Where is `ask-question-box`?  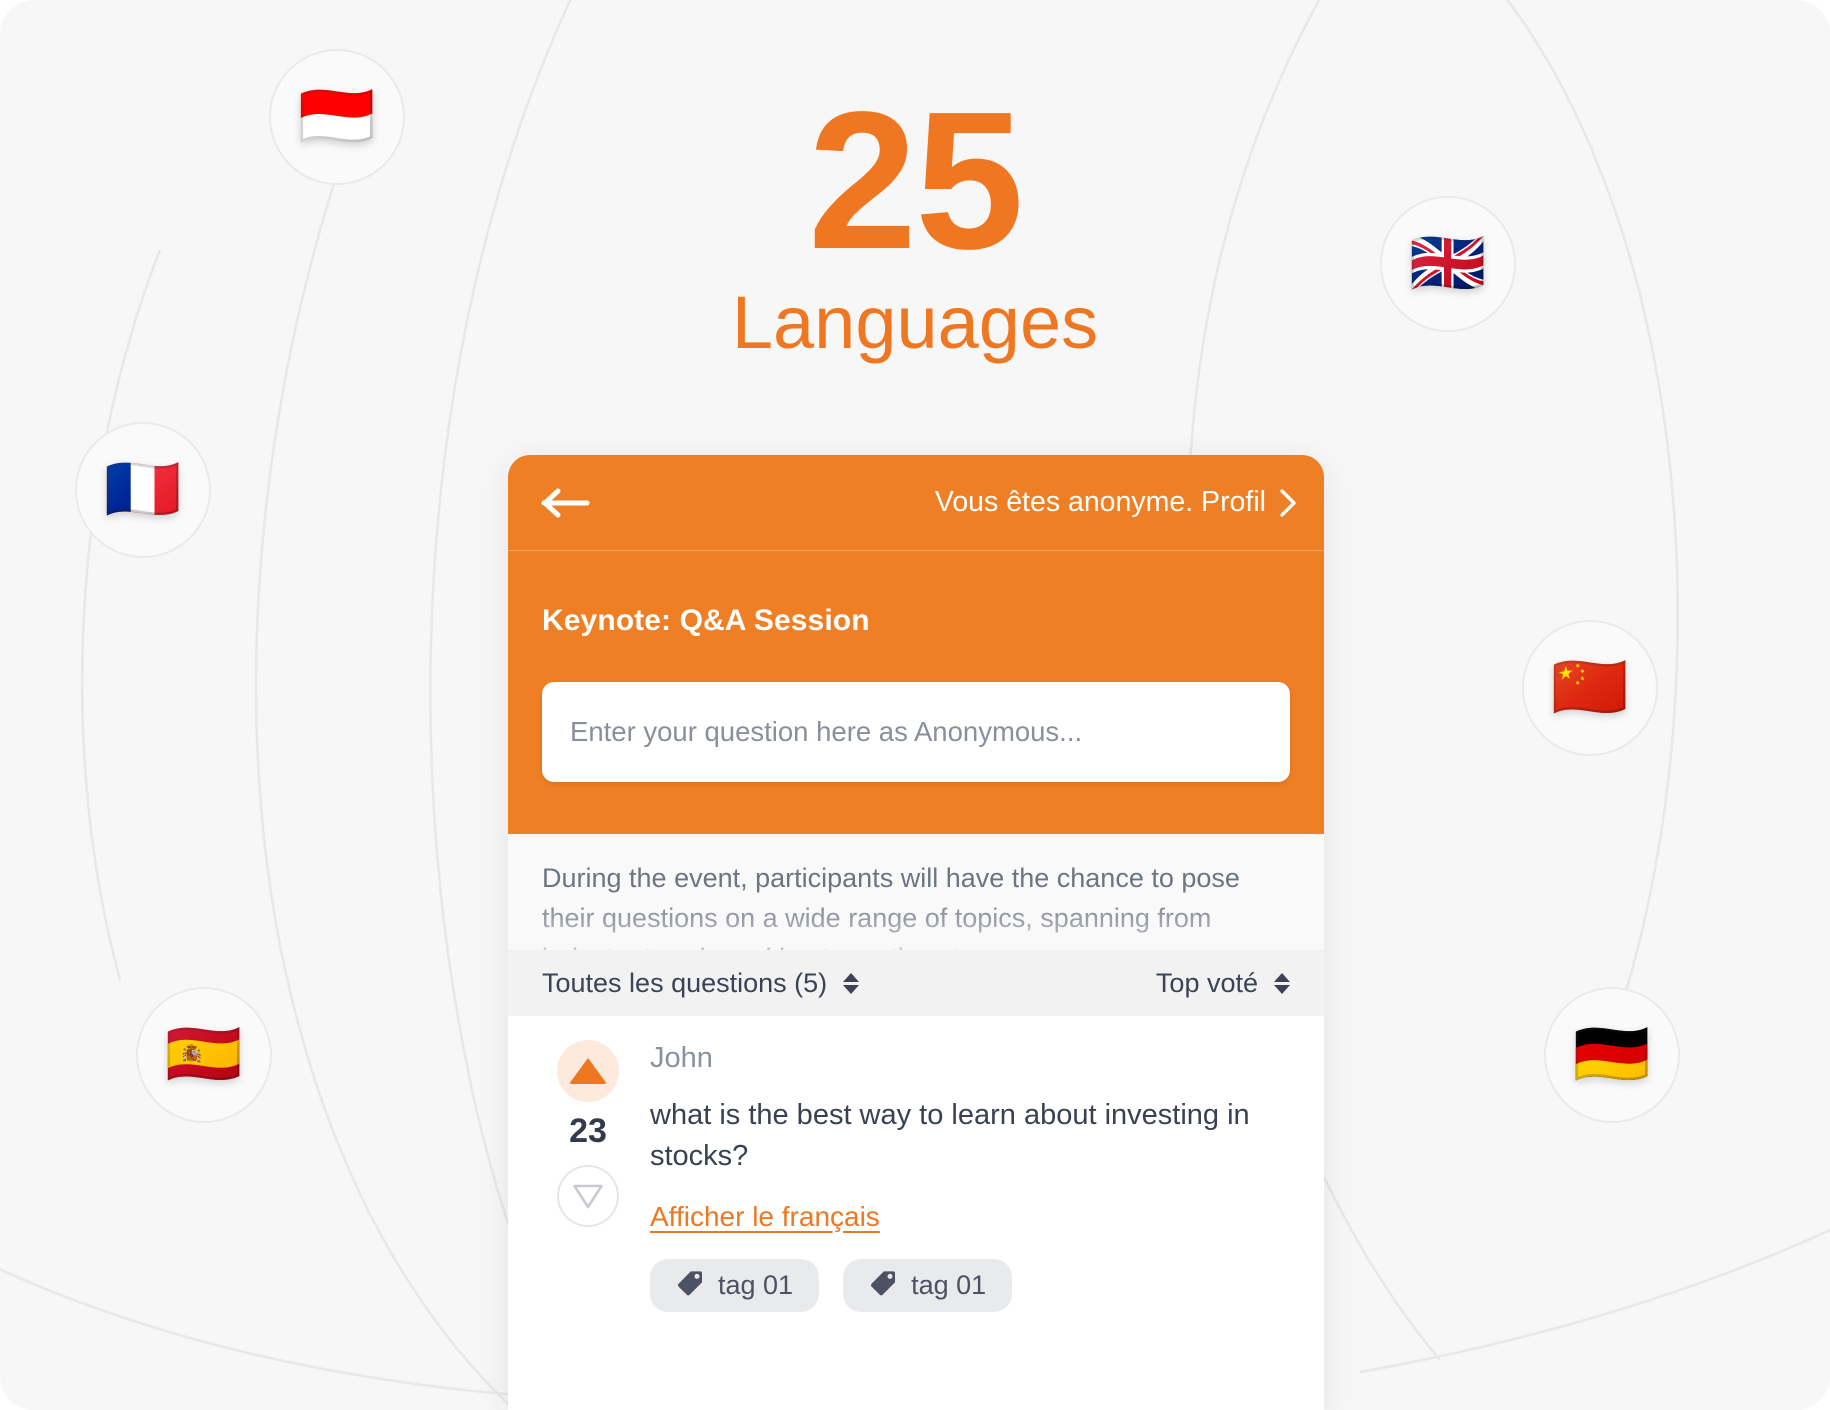 ask-question-box is located at coordinates (916, 732).